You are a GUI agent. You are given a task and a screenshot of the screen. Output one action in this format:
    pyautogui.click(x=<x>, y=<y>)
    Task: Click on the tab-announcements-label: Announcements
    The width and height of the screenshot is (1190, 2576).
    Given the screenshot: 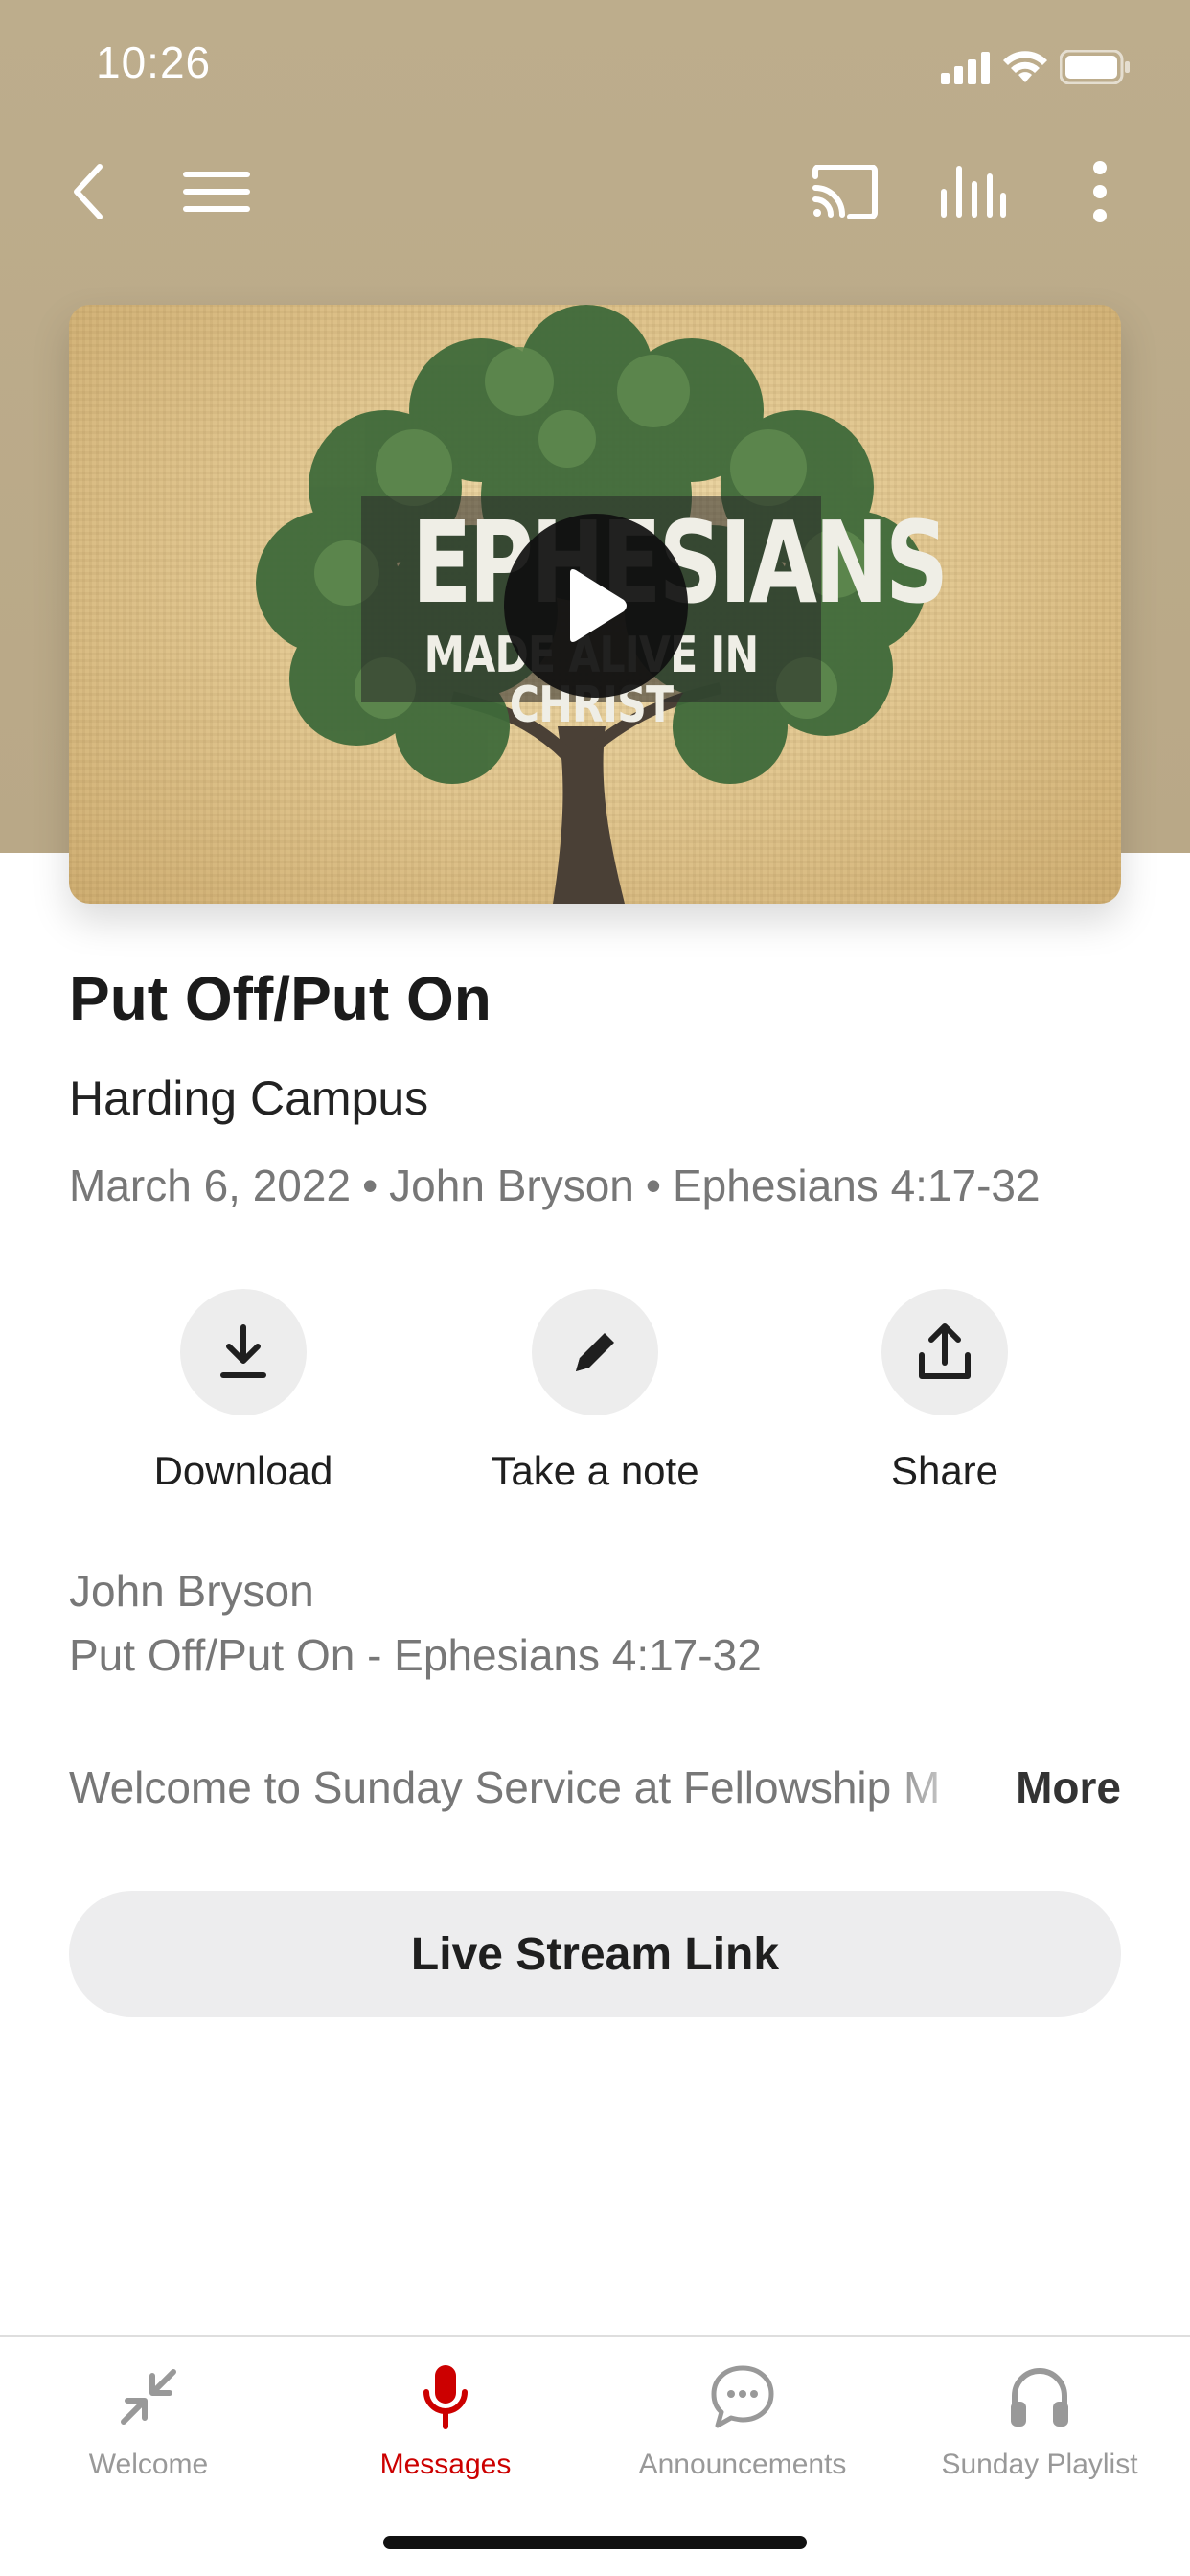 What is the action you would take?
    pyautogui.click(x=743, y=2464)
    